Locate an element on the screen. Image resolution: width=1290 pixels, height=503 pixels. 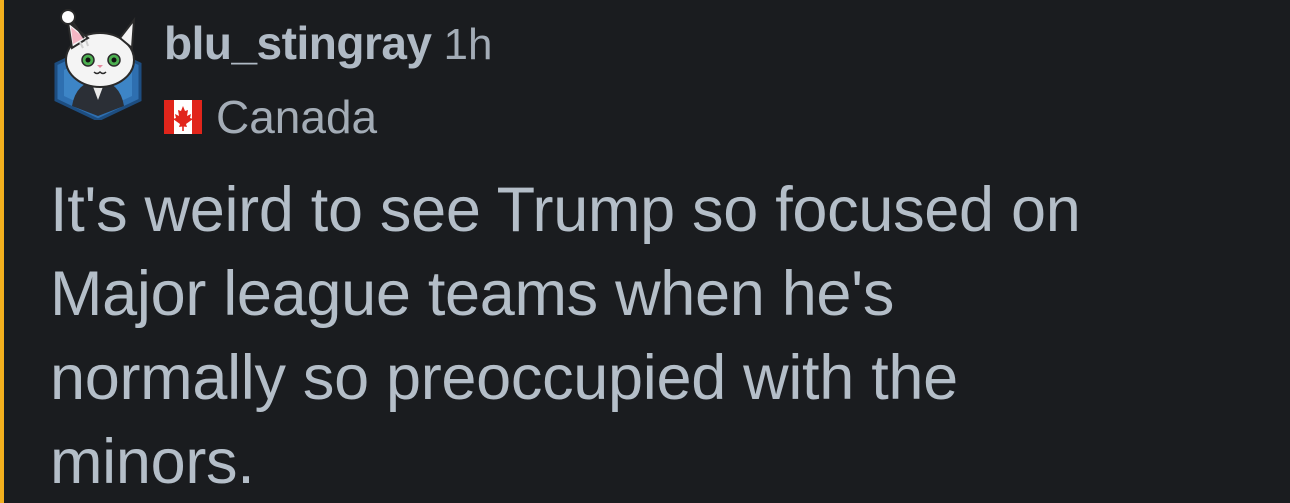
canada-flag-icon is located at coordinates (183, 117).